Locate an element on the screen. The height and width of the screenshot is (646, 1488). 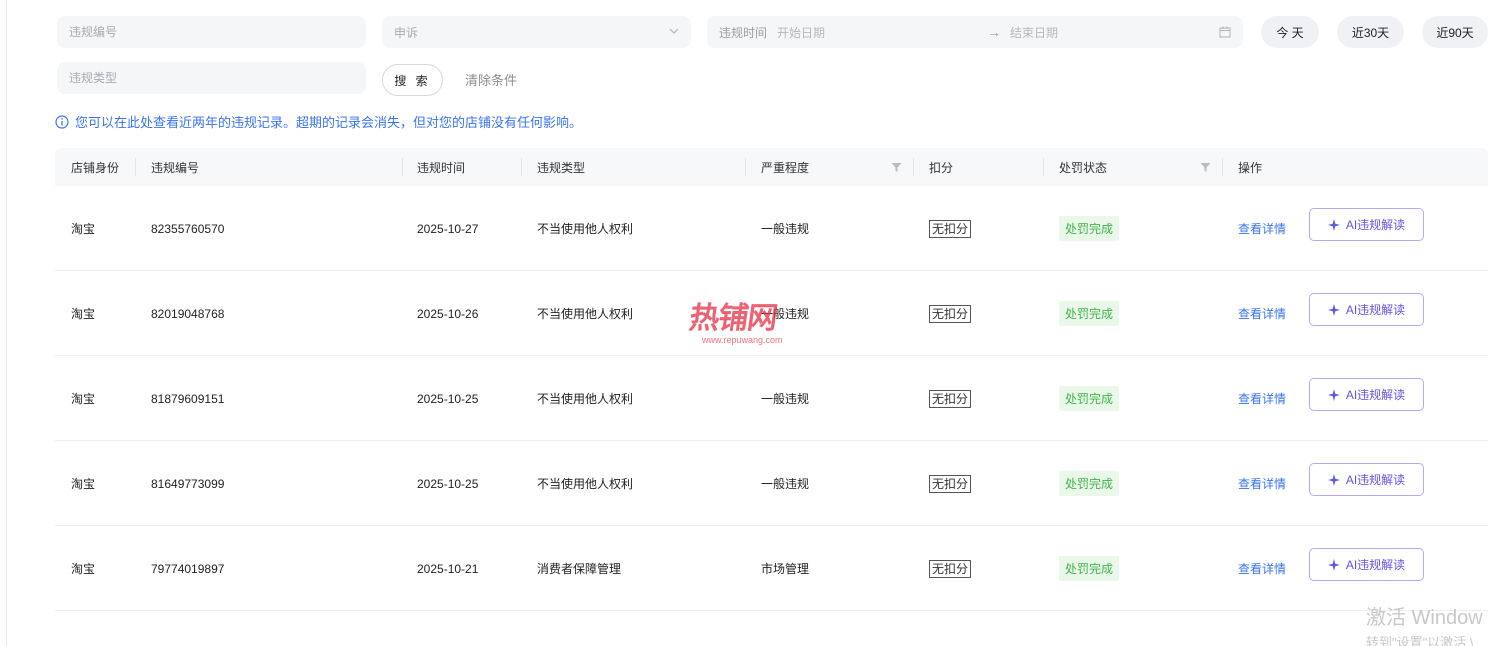
violation-type-field is located at coordinates (211, 78).